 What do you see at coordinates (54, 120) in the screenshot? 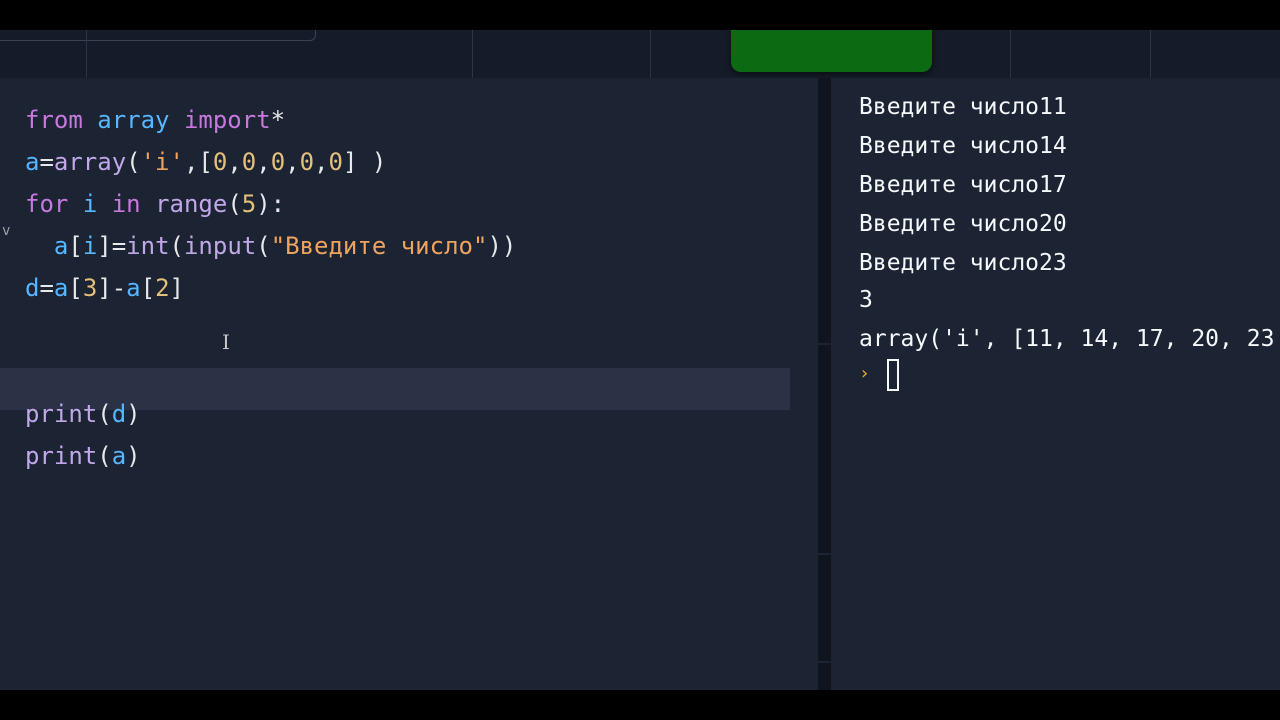
I see `code-token: from` at bounding box center [54, 120].